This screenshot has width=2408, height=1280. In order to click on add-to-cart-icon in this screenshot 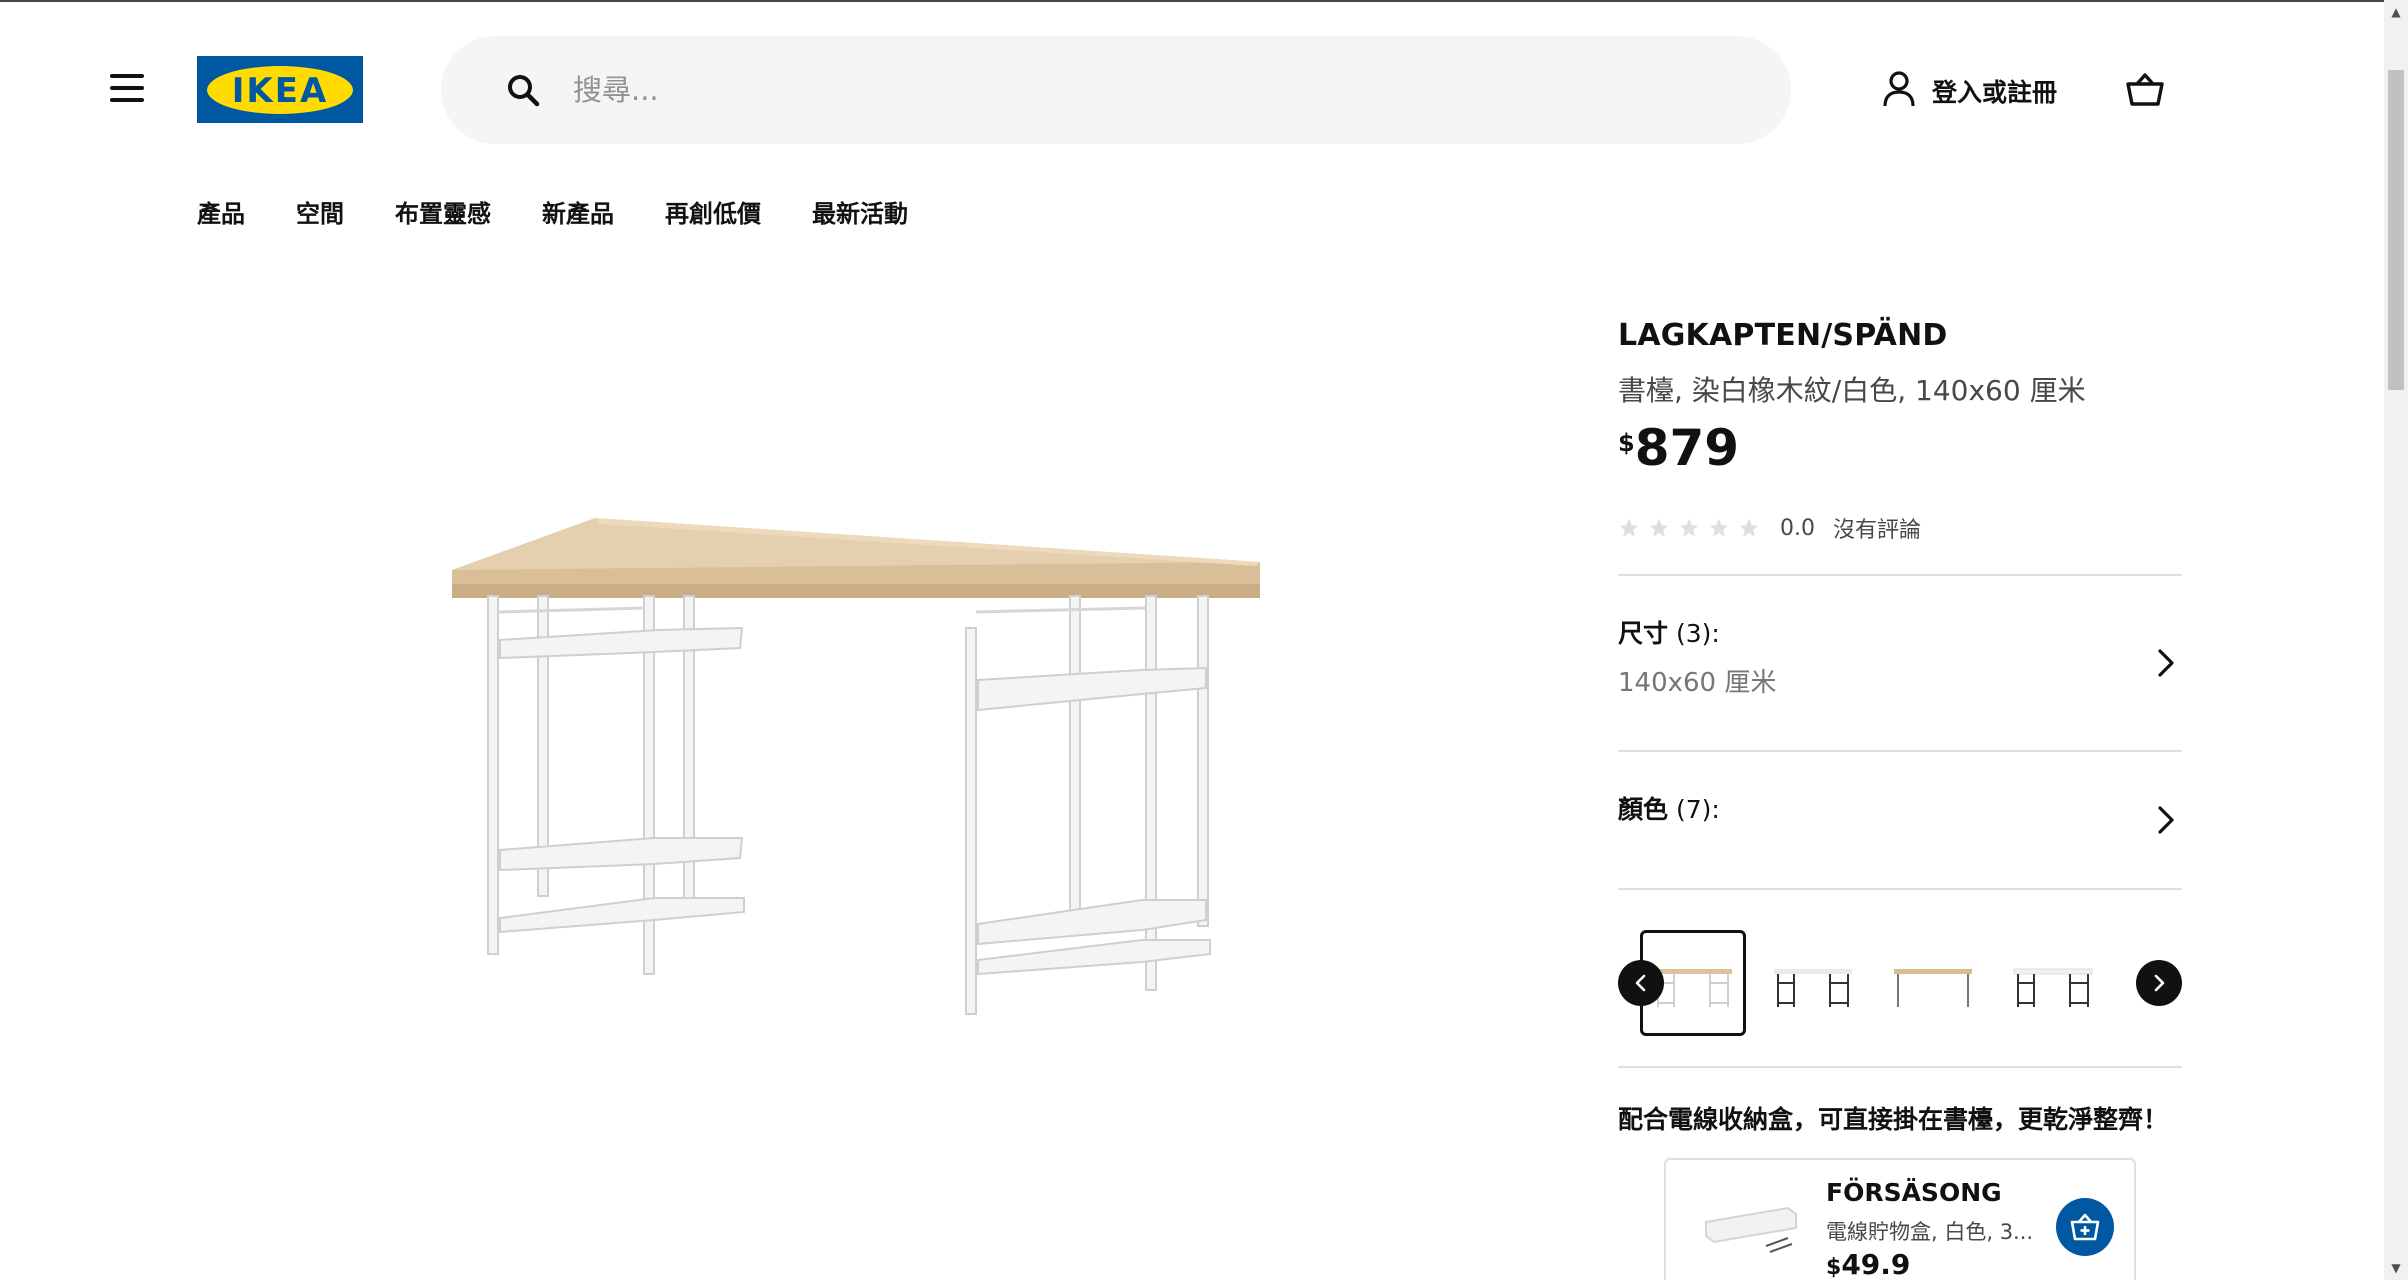, I will do `click(2085, 1227)`.